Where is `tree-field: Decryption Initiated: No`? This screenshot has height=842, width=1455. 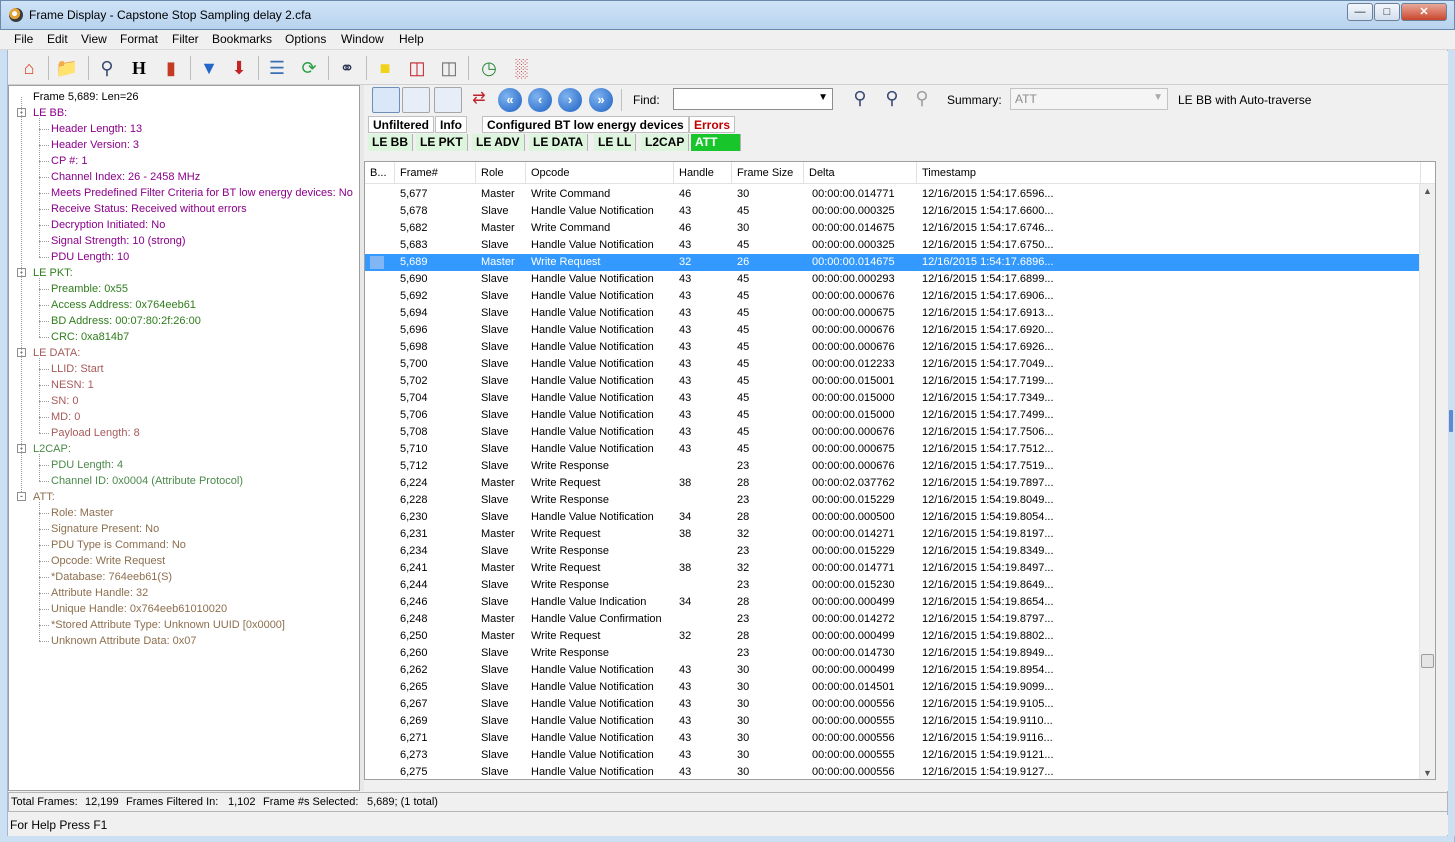
tree-field: Decryption Initiated: No is located at coordinates (108, 225).